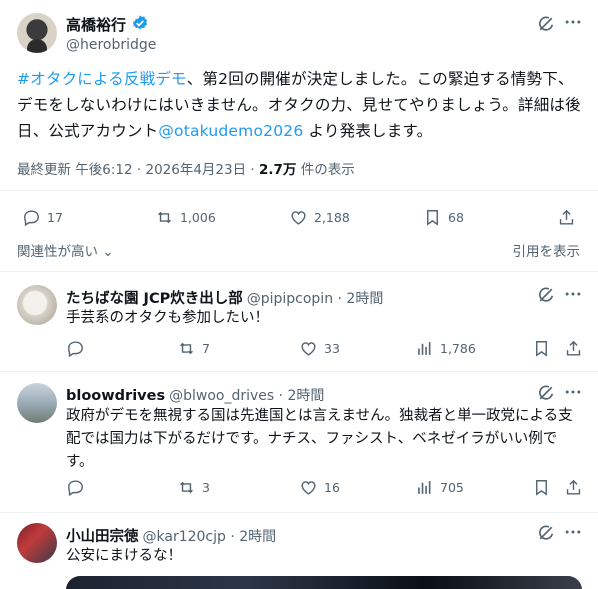 This screenshot has width=598, height=589. I want to click on repost-count: 1,006, so click(198, 217).